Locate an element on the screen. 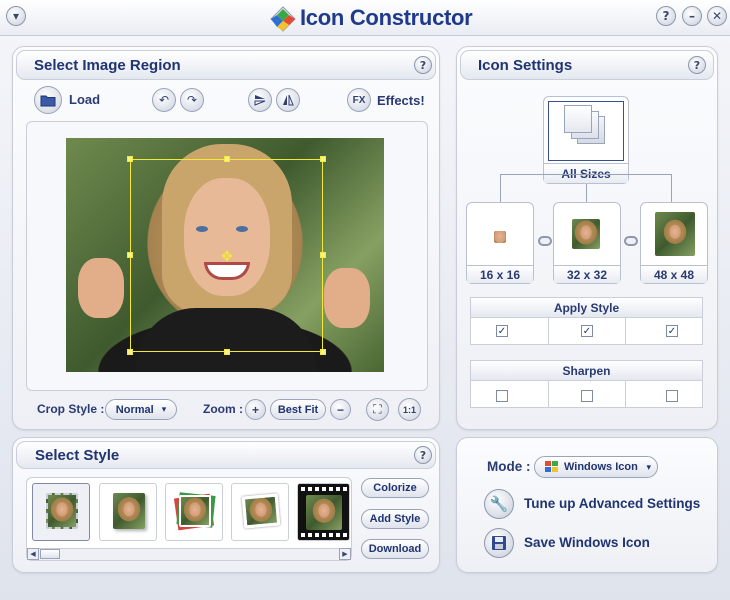  crop-handle-left is located at coordinates (130, 255).